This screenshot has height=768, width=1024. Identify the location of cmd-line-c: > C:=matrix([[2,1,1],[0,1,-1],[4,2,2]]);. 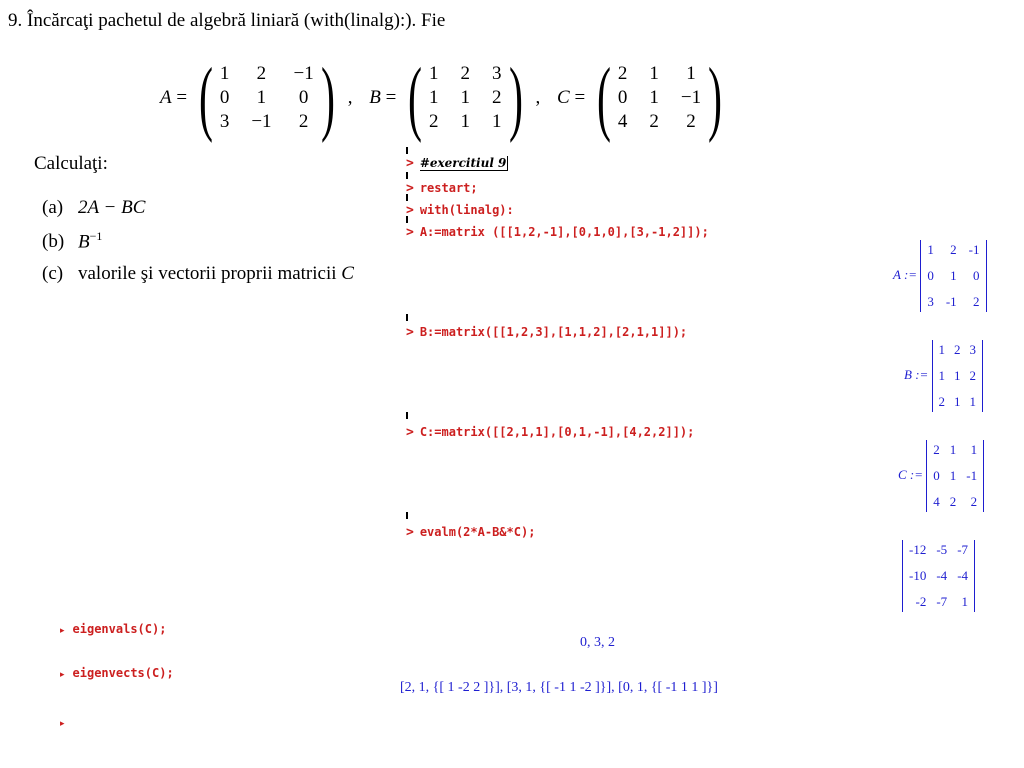
(550, 430).